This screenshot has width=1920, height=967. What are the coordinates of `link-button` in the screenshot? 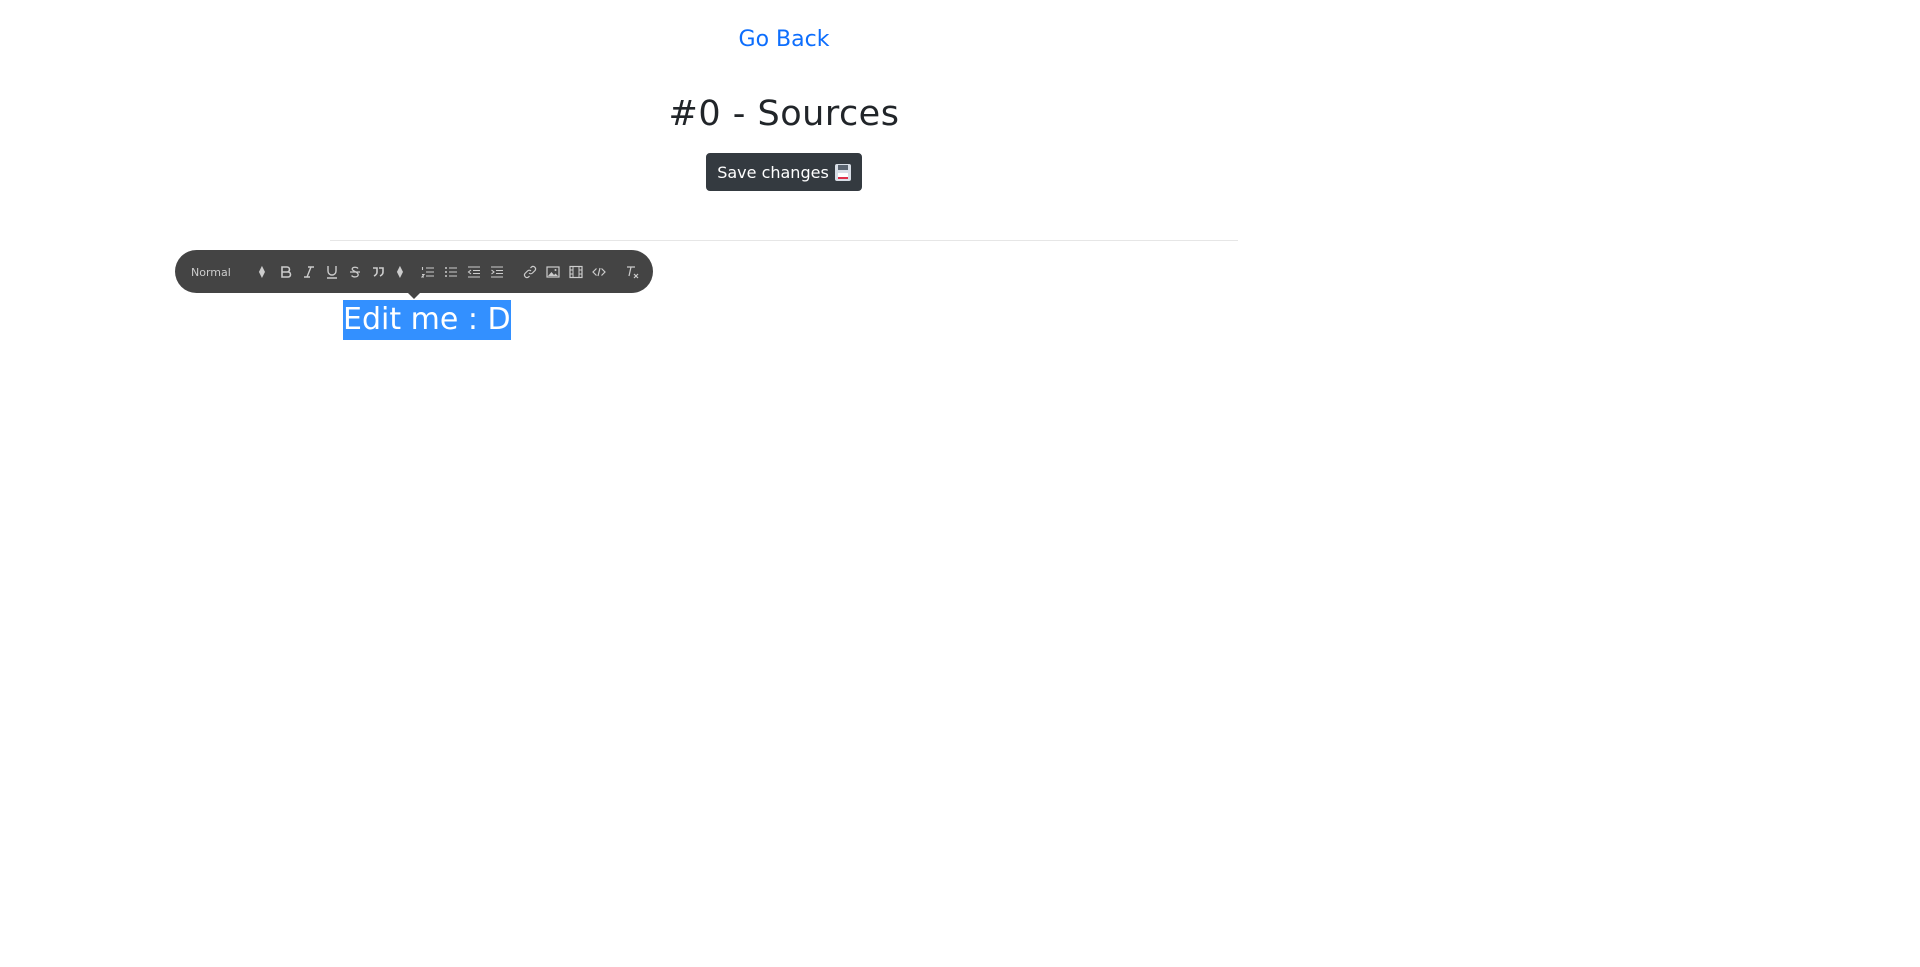 It's located at (530, 272).